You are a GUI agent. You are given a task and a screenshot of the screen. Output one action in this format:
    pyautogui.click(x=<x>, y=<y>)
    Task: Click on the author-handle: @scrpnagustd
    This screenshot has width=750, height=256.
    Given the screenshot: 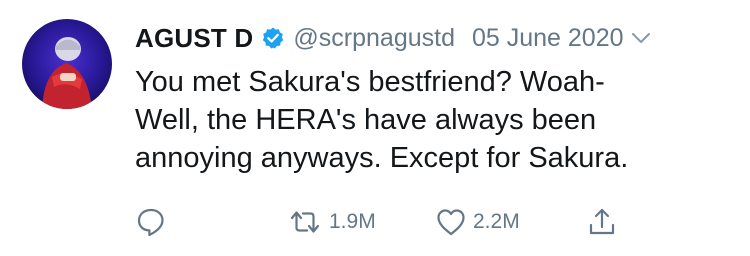 What is the action you would take?
    pyautogui.click(x=374, y=38)
    